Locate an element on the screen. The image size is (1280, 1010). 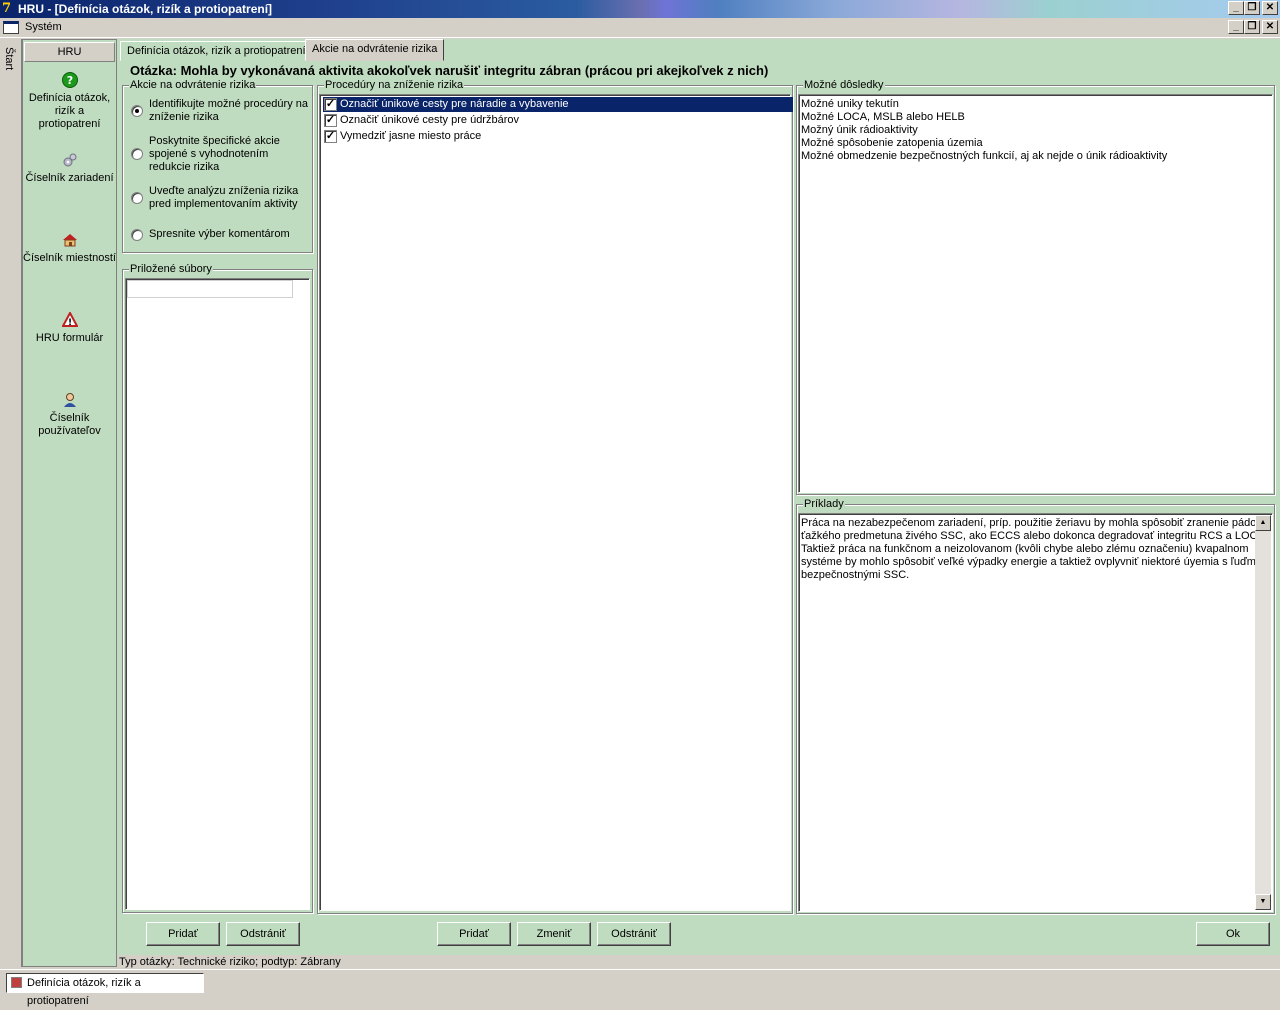
actions-group-title: Akcie na odvrátenie rizika is located at coordinates (193, 85).